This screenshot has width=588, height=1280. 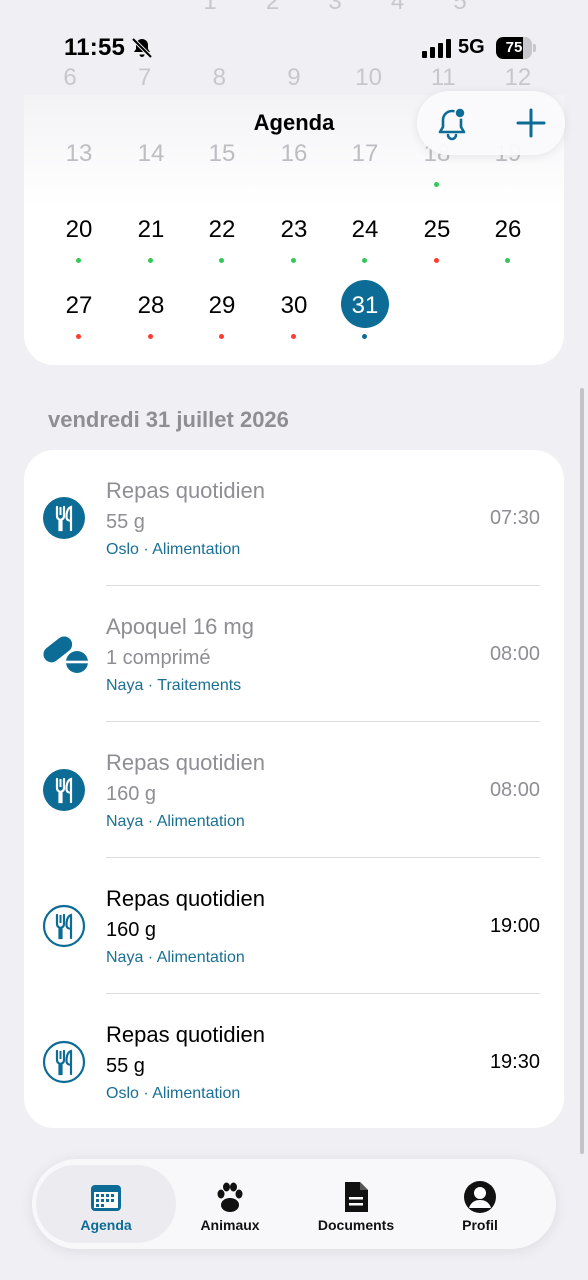 I want to click on calendar-day-26: 26, so click(x=508, y=230).